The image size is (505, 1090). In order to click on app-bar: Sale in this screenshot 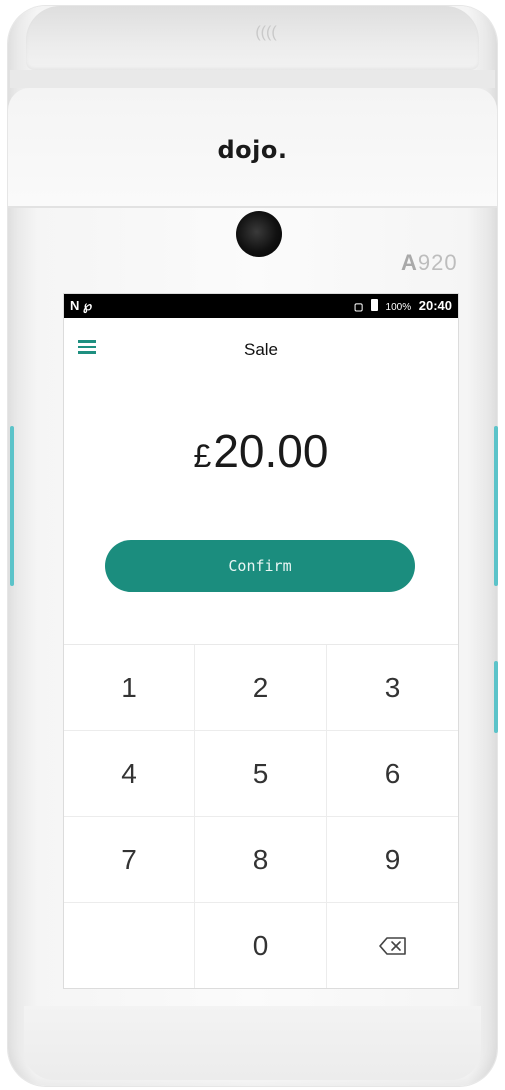, I will do `click(261, 346)`.